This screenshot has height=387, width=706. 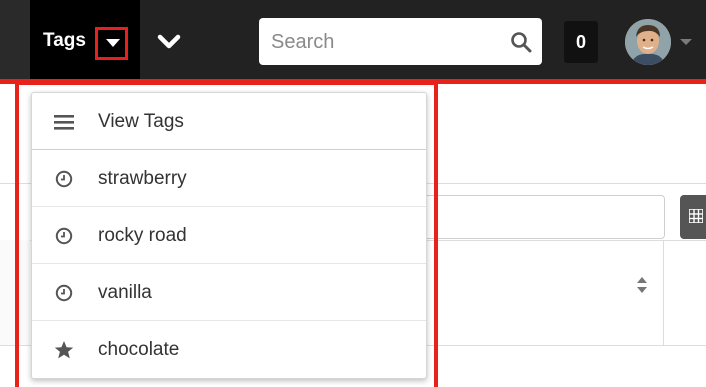 I want to click on menu-item-label: rocky road, so click(x=142, y=235).